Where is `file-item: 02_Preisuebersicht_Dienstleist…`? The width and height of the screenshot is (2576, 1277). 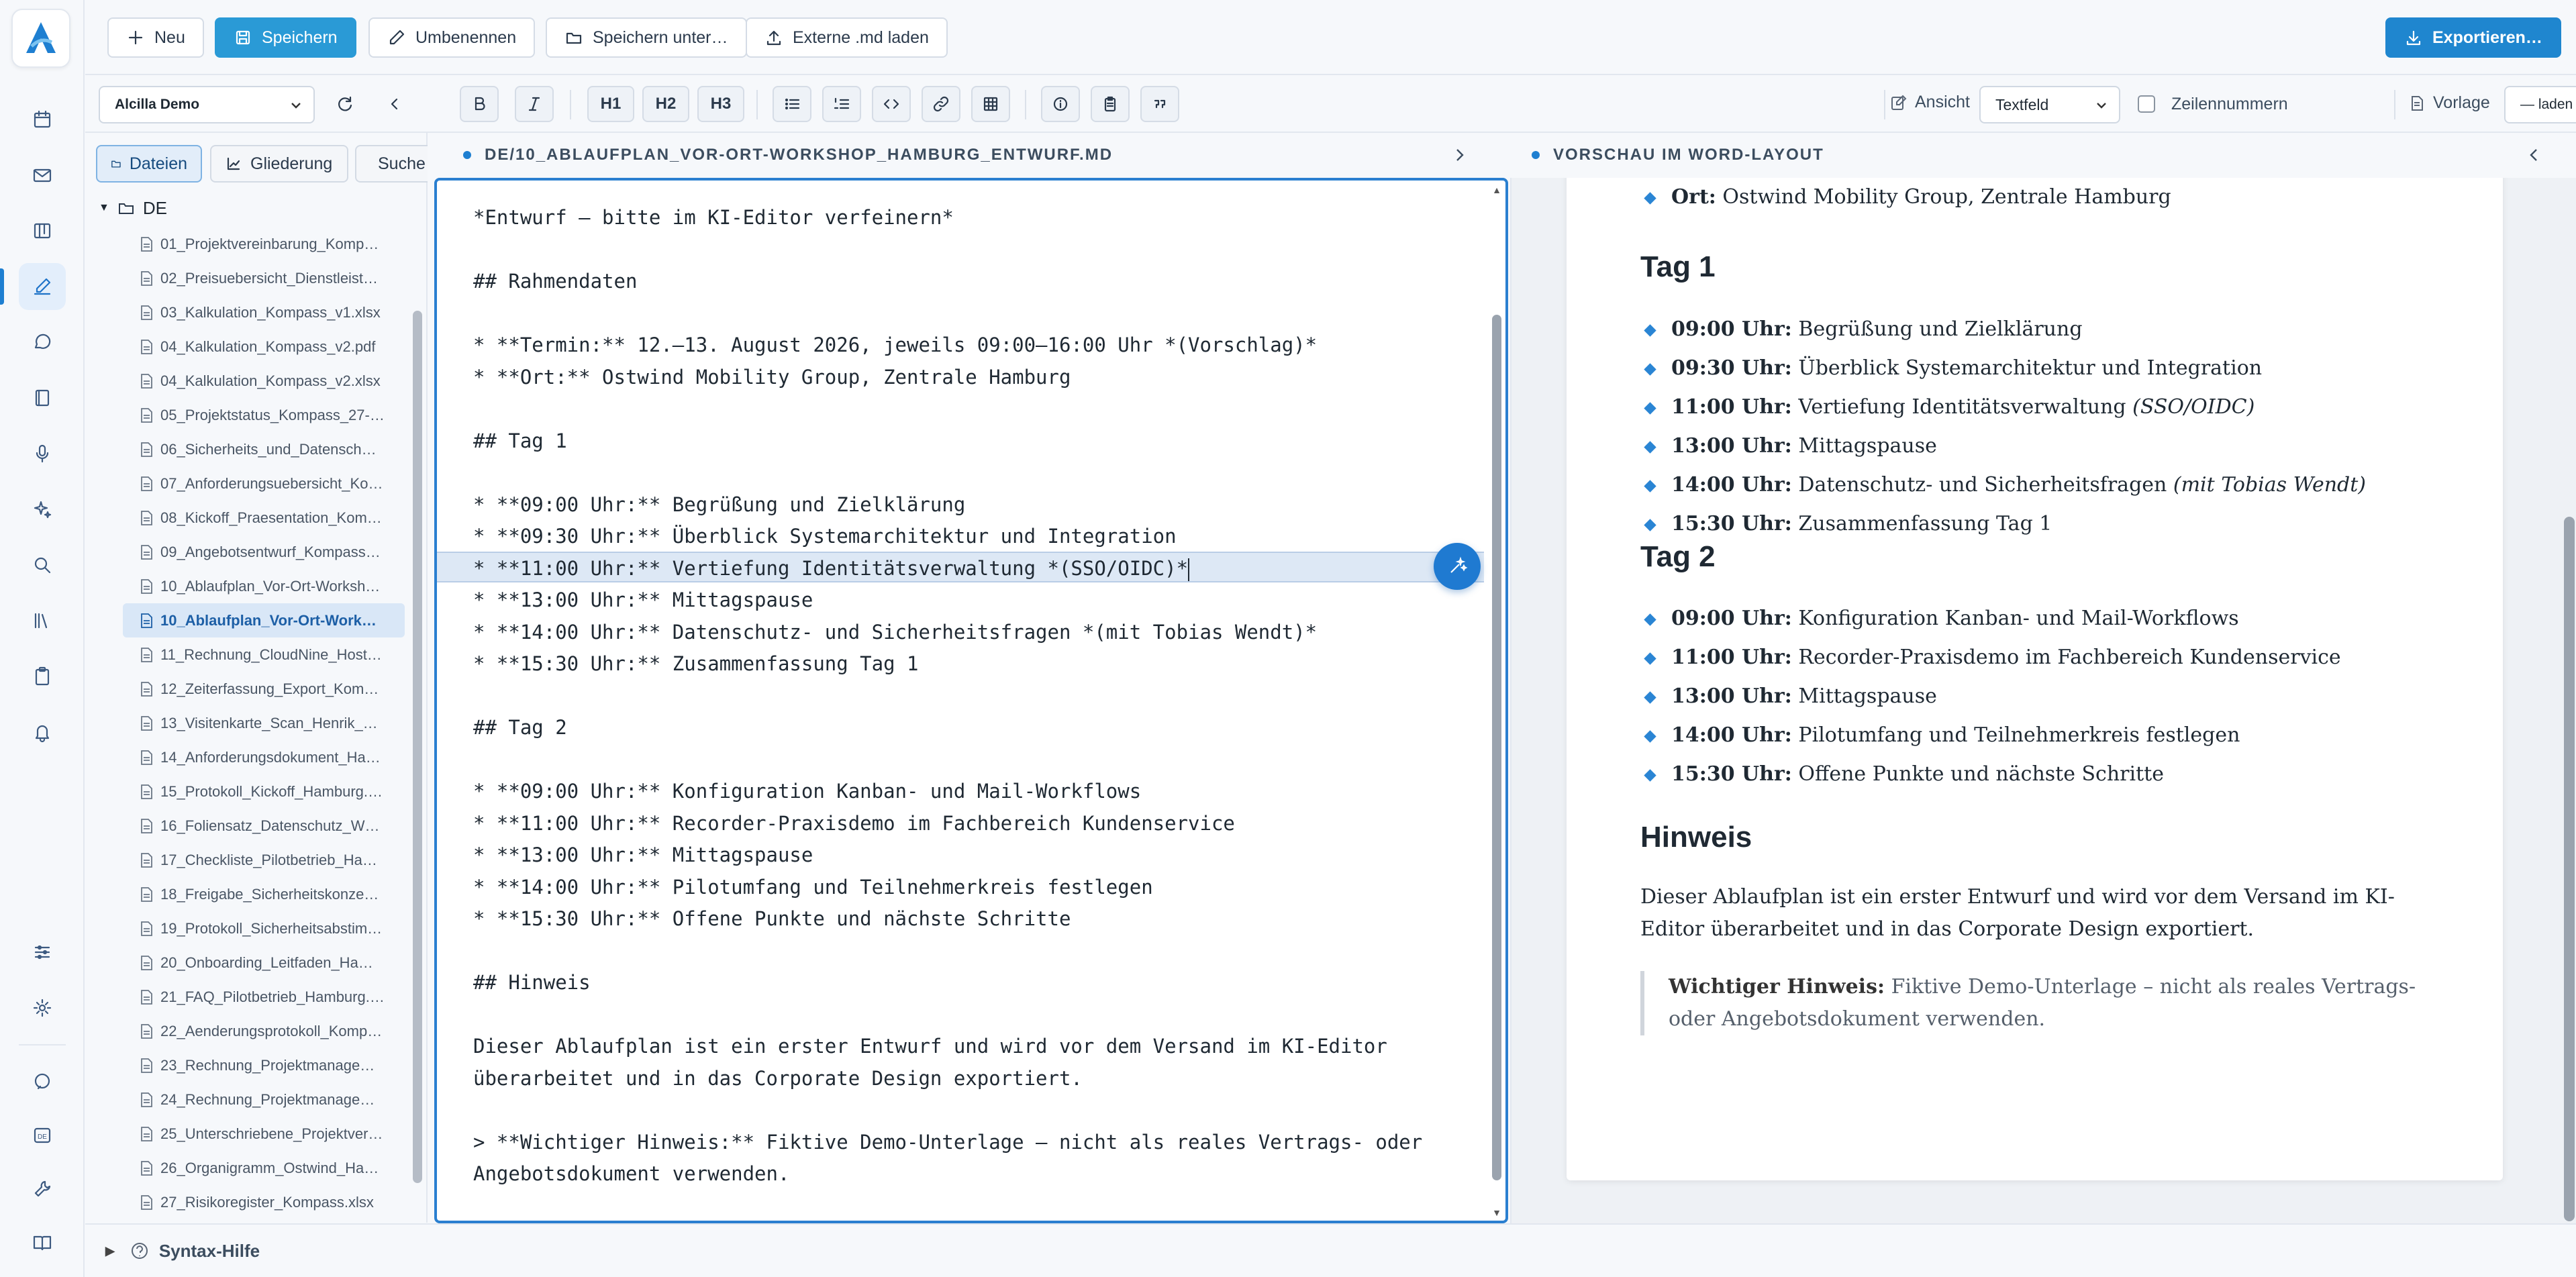
file-item: 02_Preisuebersicht_Dienstleist… is located at coordinates (264, 278).